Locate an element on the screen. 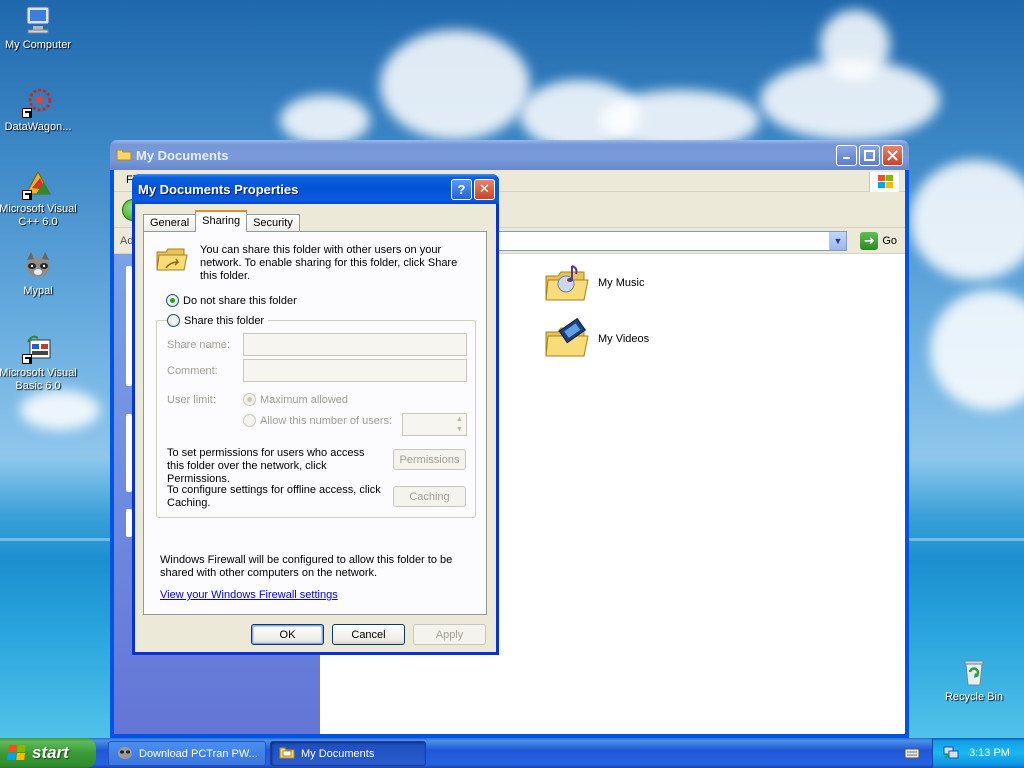 The width and height of the screenshot is (1024, 768). desktop-icon-visual-basic: Microsoft Visual Basic 6.0 is located at coordinates (39, 362).